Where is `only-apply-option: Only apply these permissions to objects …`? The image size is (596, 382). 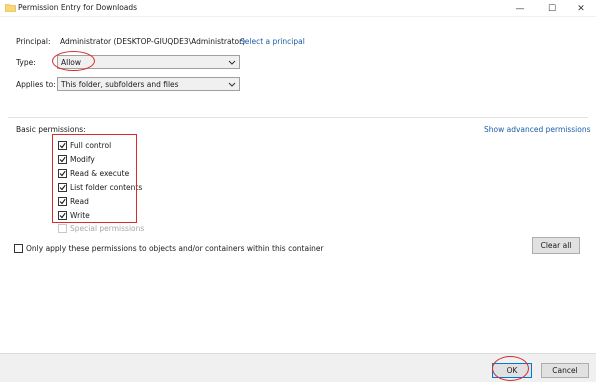
only-apply-option: Only apply these permissions to objects … is located at coordinates (169, 248).